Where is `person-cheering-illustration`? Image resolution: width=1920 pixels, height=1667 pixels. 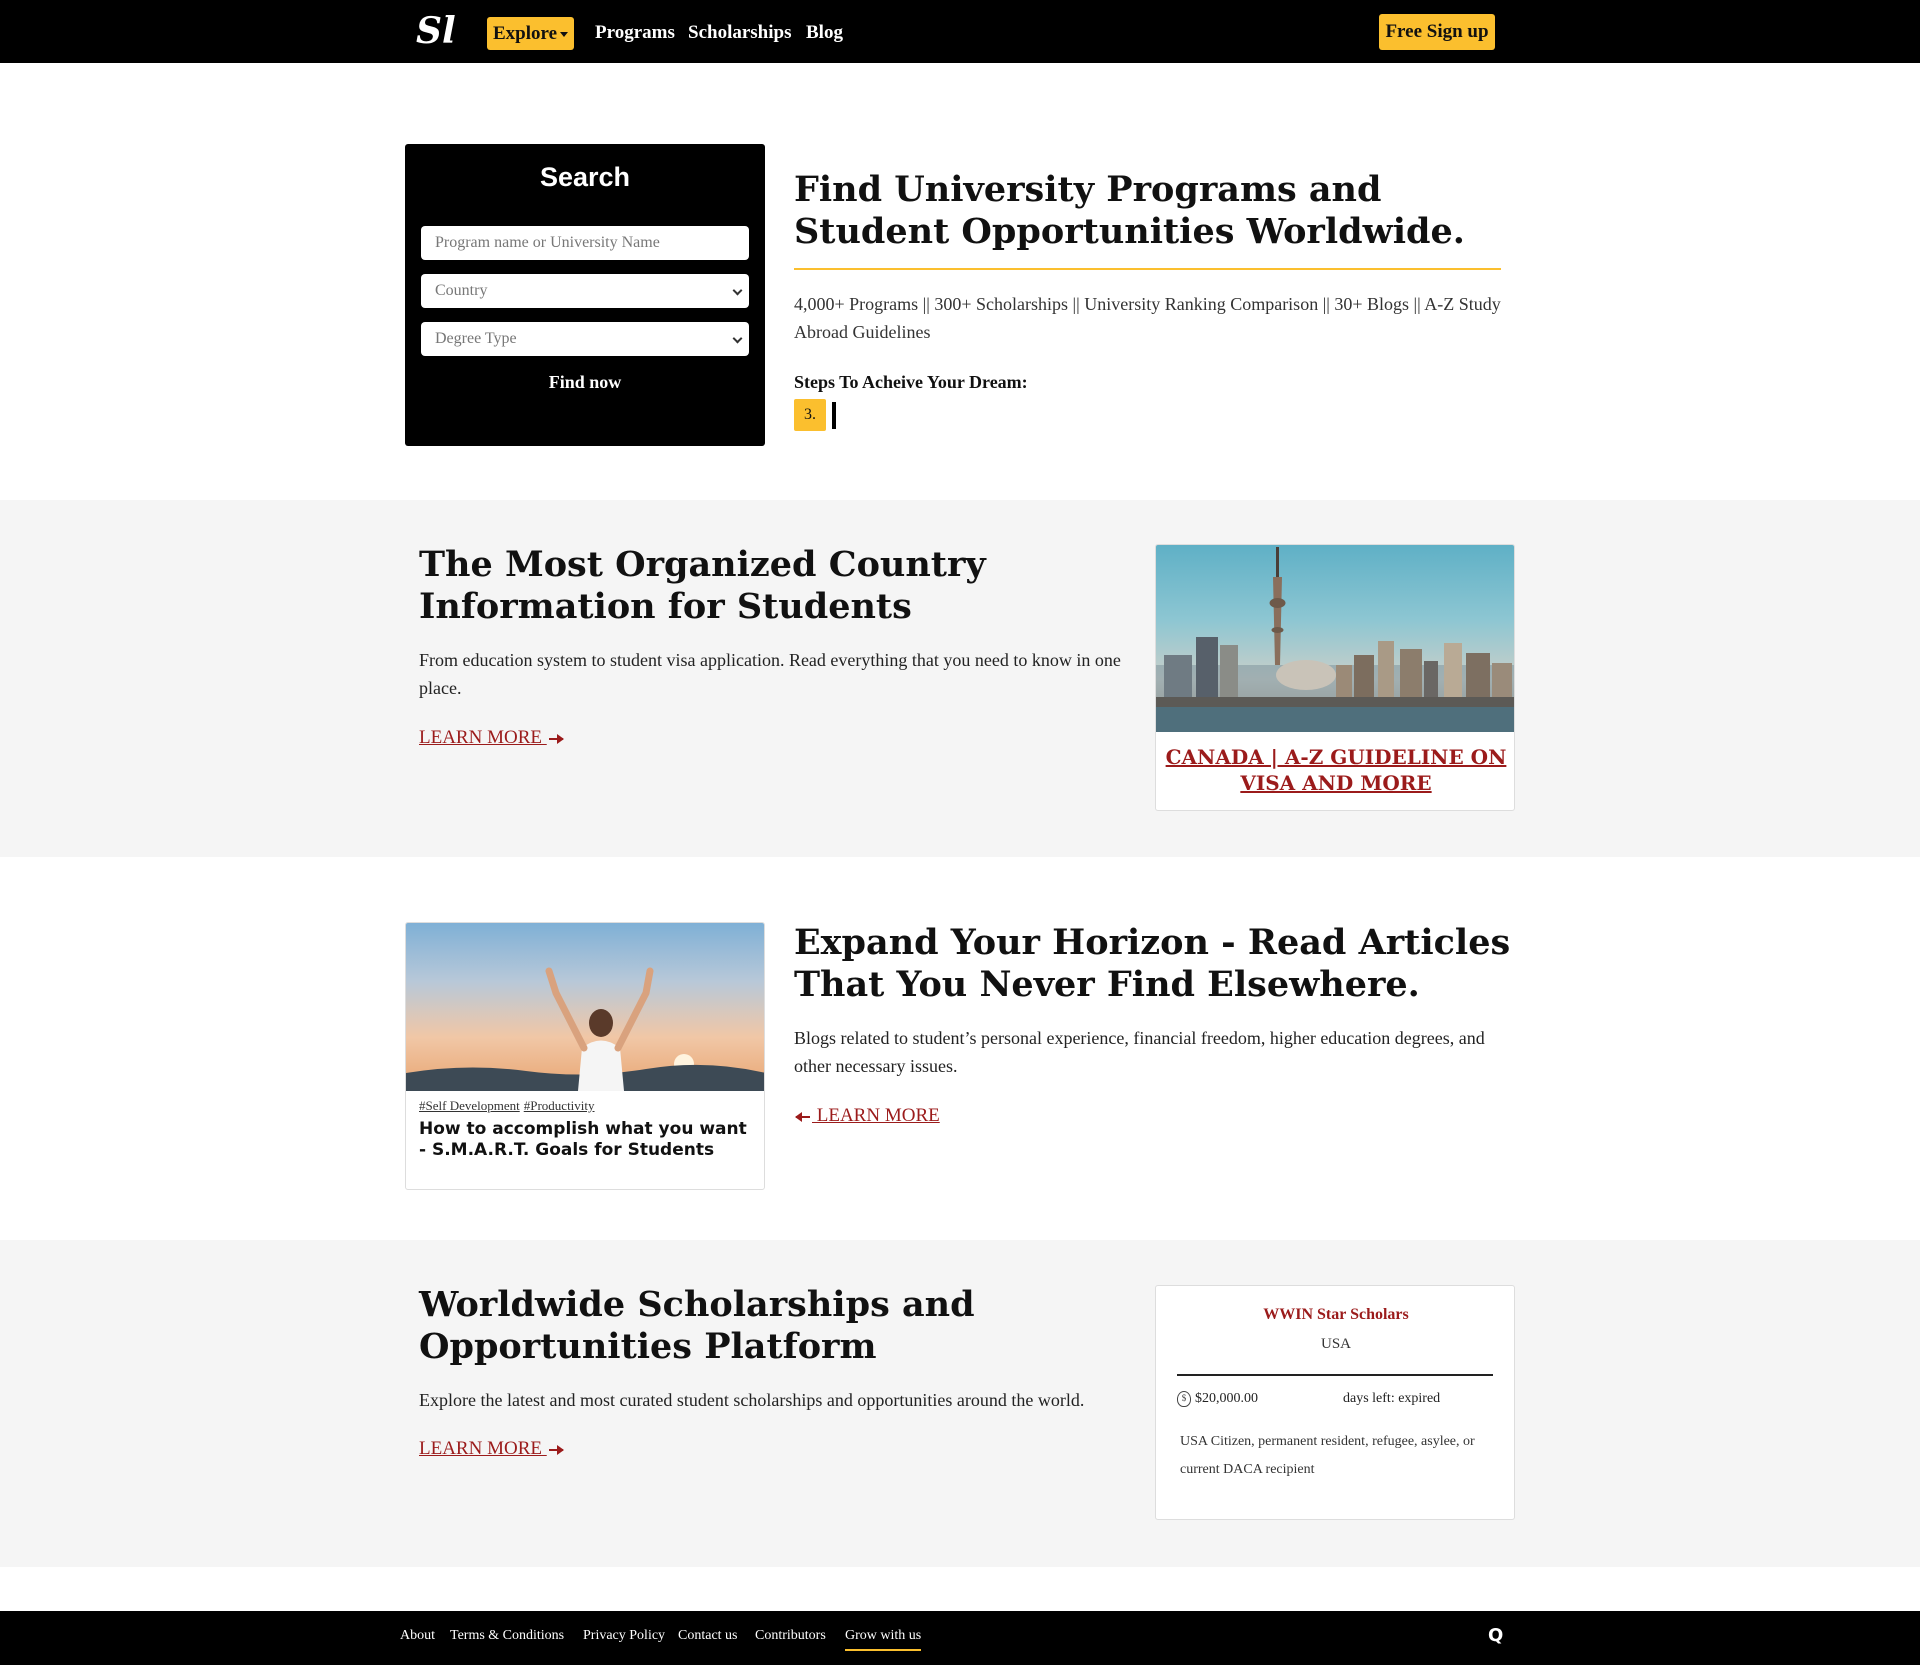
person-cheering-illustration is located at coordinates (585, 1029).